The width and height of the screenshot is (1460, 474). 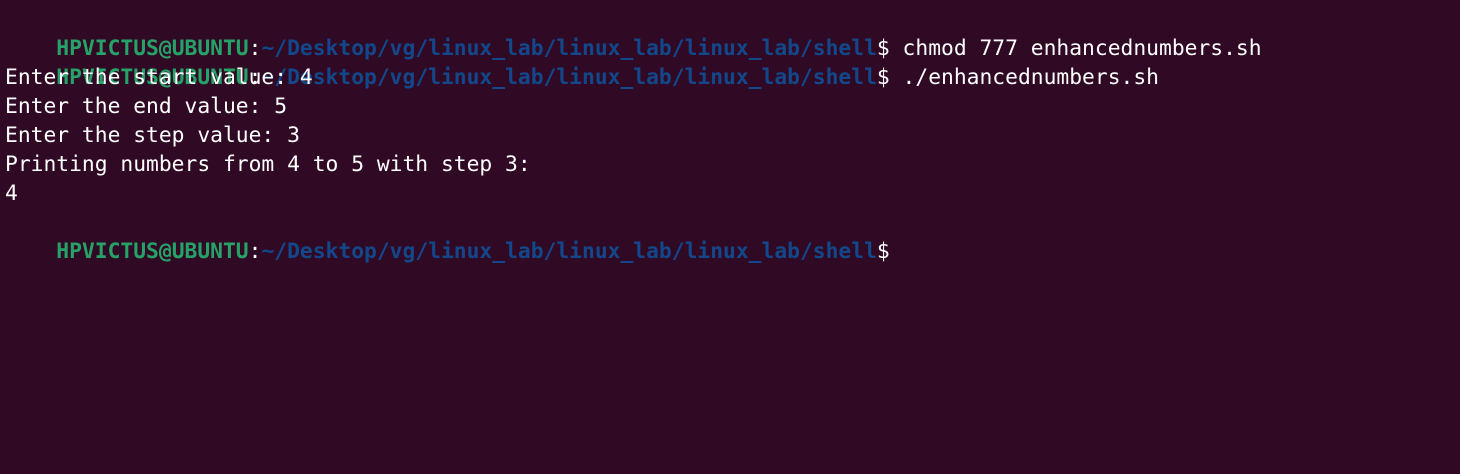 I want to click on terminal-output-line: Enter the step value: 3, so click(x=152, y=135).